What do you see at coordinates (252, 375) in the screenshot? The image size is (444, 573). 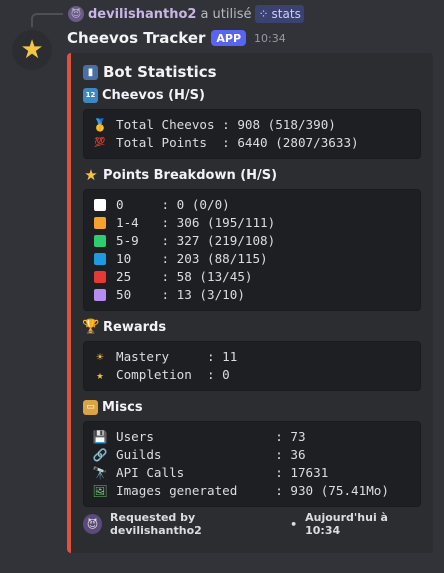 I see `rewards-row-completion: ★ Completion : 0` at bounding box center [252, 375].